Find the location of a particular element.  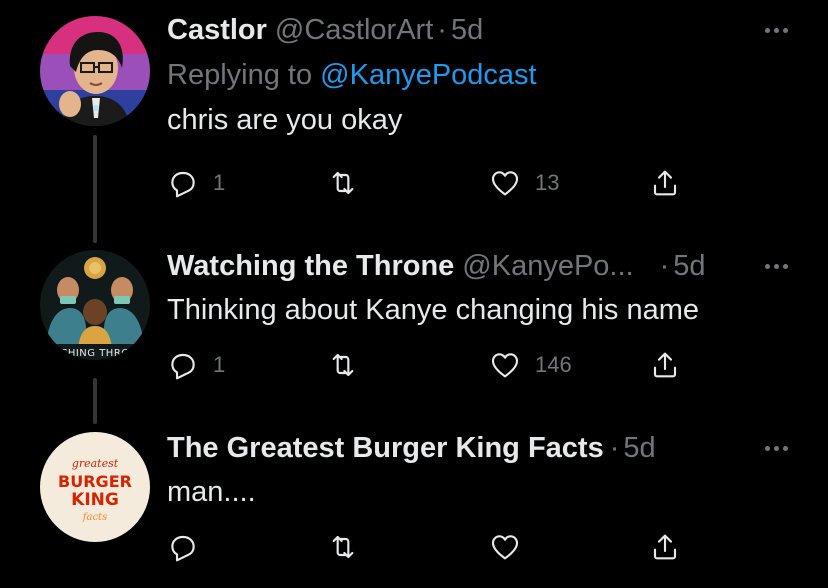

avatar-logo-bottom: facts is located at coordinates (94, 517).